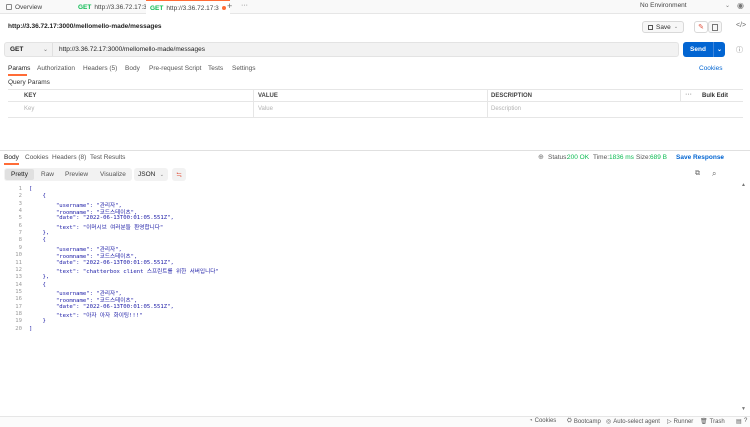 The image size is (750, 427). I want to click on value-input: Value, so click(265, 109).